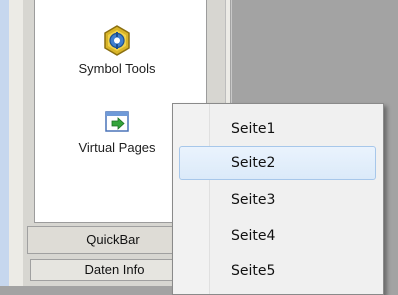  Describe the element at coordinates (253, 236) in the screenshot. I see `menu-item-label: Seite4` at that location.